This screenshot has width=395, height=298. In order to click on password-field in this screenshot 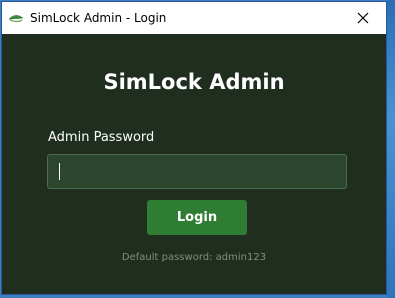, I will do `click(197, 171)`.